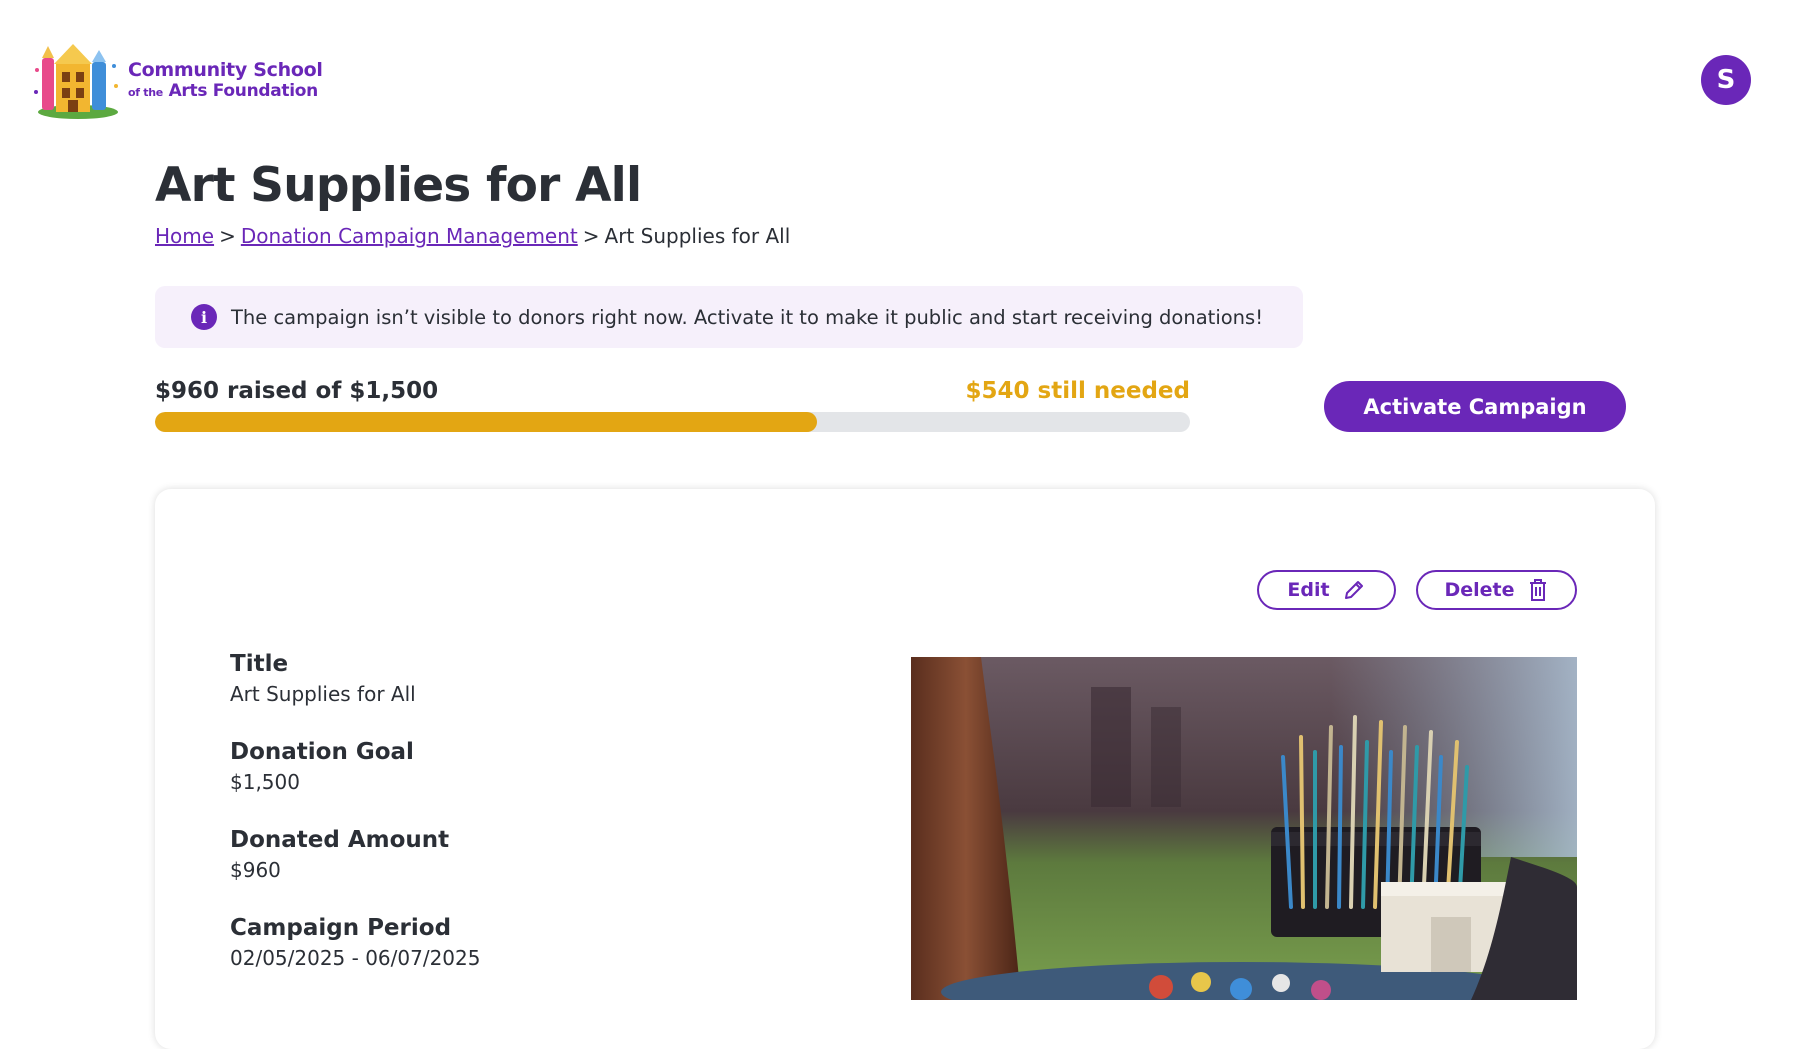 This screenshot has height=1049, width=1800. What do you see at coordinates (398, 185) in the screenshot?
I see `page-title: Art Supplies for All` at bounding box center [398, 185].